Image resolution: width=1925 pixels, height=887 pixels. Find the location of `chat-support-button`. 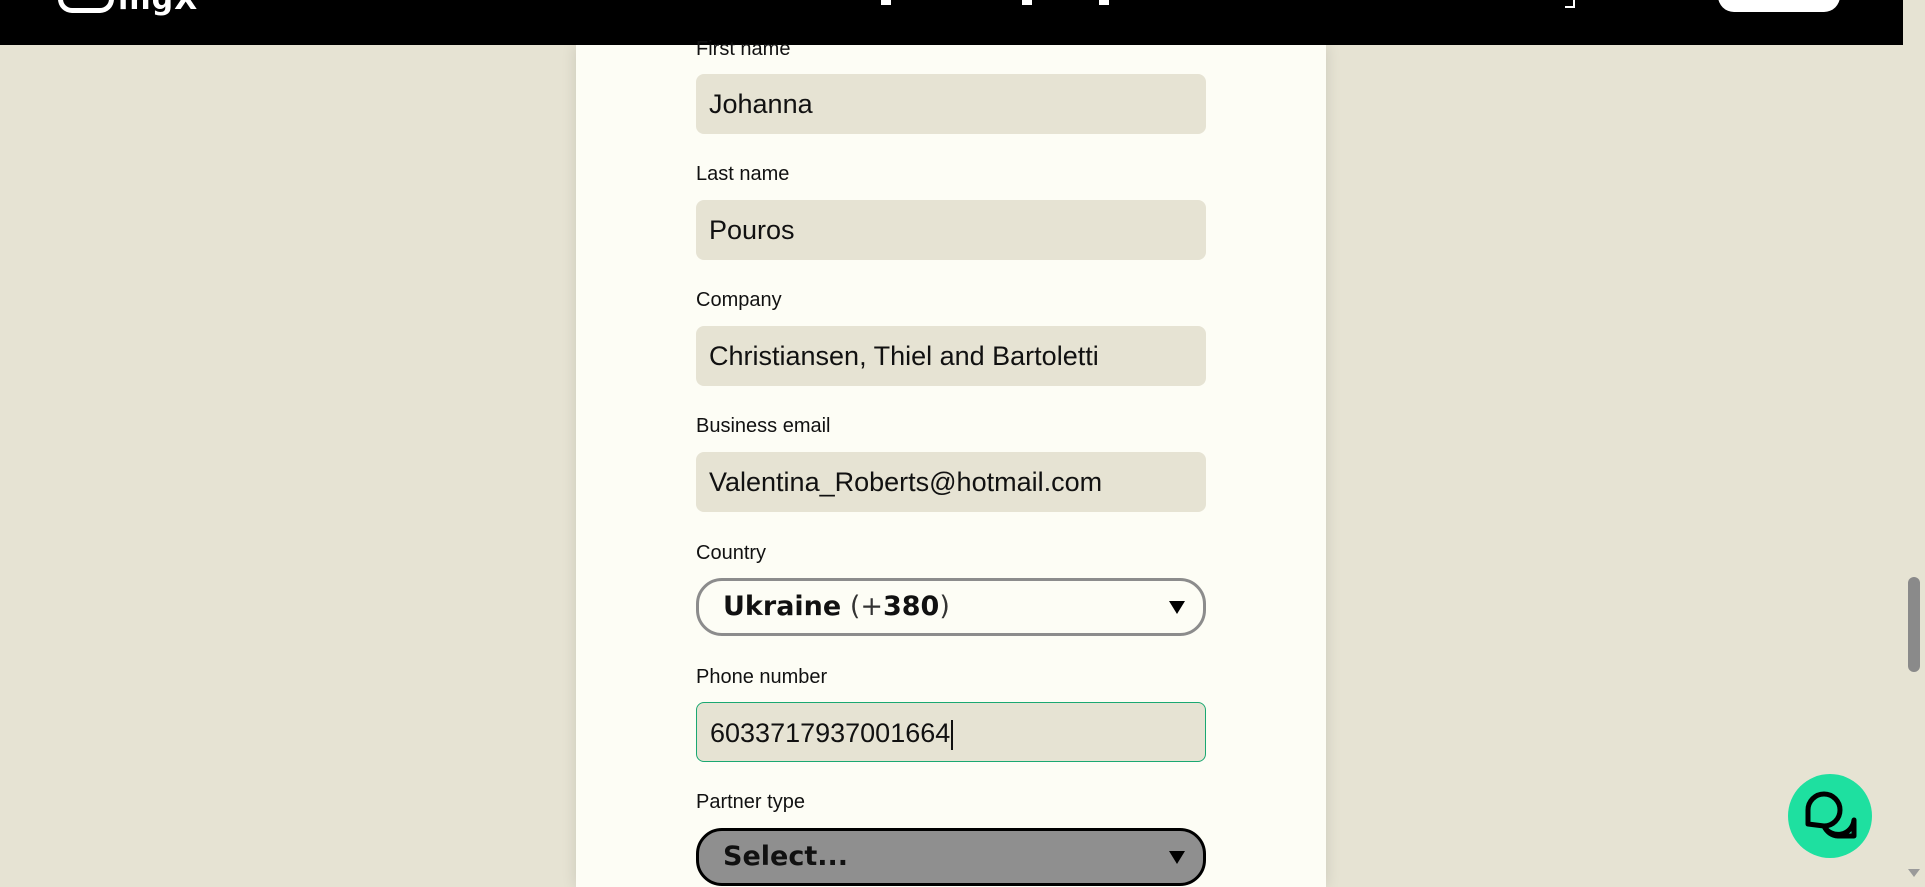

chat-support-button is located at coordinates (1830, 816).